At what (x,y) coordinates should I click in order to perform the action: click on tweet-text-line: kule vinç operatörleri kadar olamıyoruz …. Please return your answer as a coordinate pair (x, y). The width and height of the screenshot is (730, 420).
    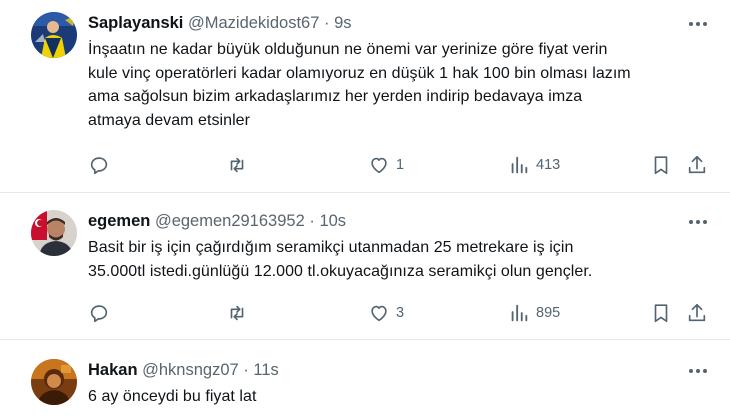
    Looking at the image, I should click on (359, 73).